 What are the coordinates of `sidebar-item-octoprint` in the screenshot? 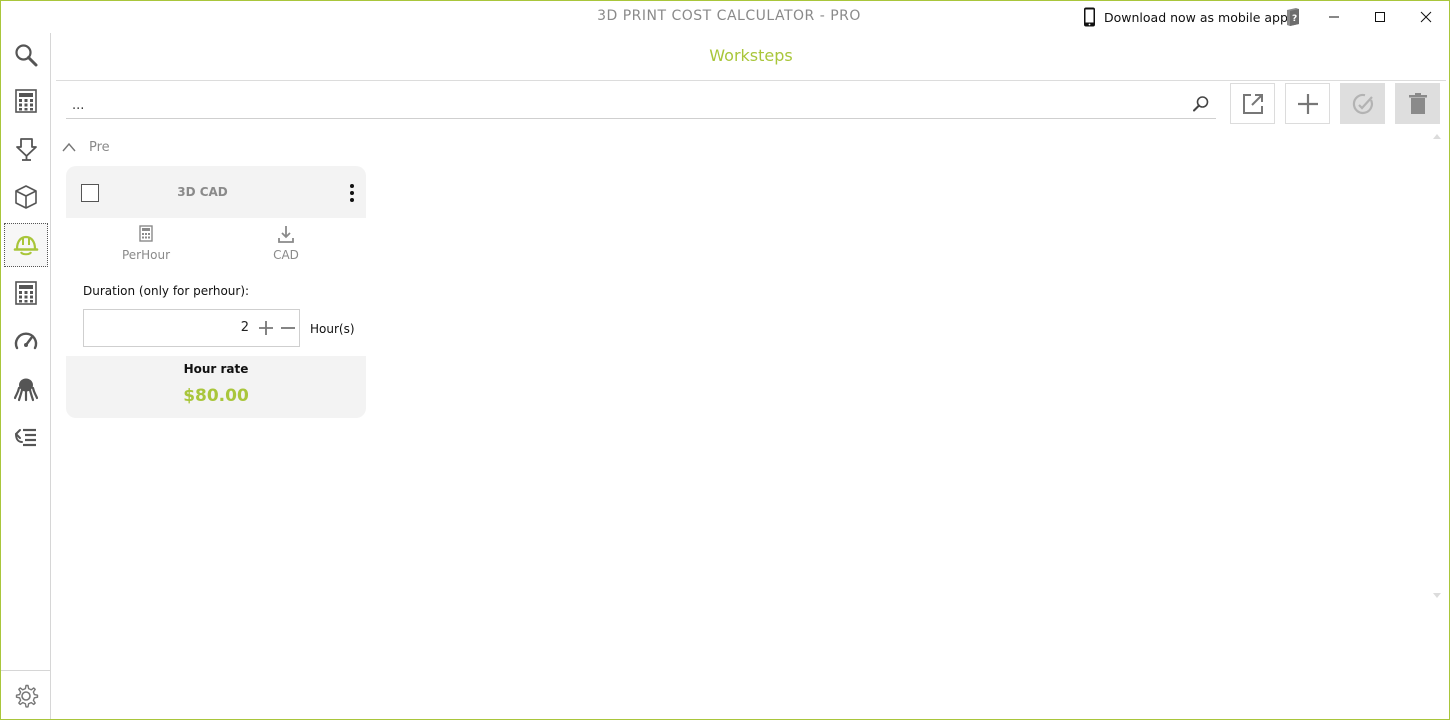 It's located at (26, 389).